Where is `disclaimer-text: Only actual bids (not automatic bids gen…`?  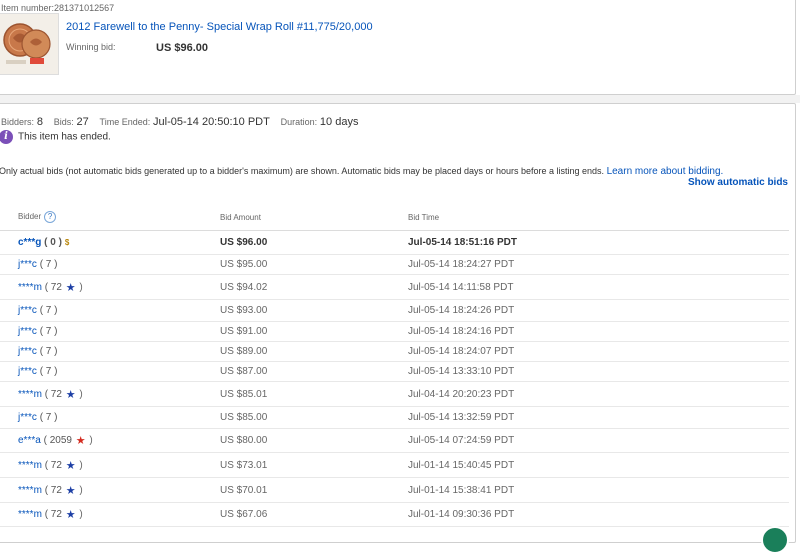 disclaimer-text: Only actual bids (not automatic bids gen… is located at coordinates (302, 171).